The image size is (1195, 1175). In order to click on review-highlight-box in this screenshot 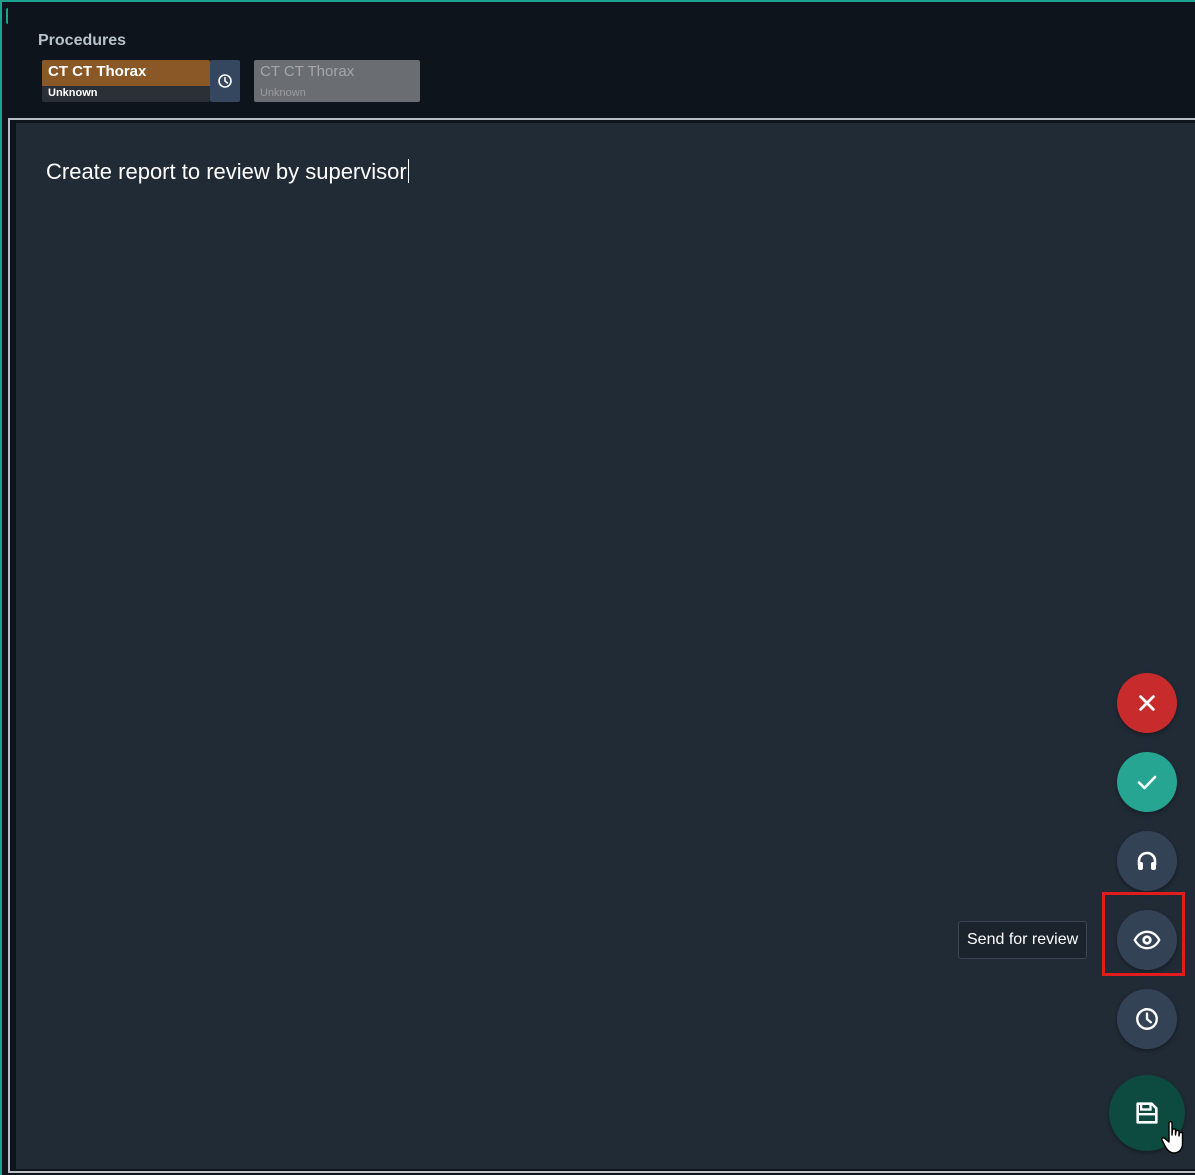, I will do `click(1143, 934)`.